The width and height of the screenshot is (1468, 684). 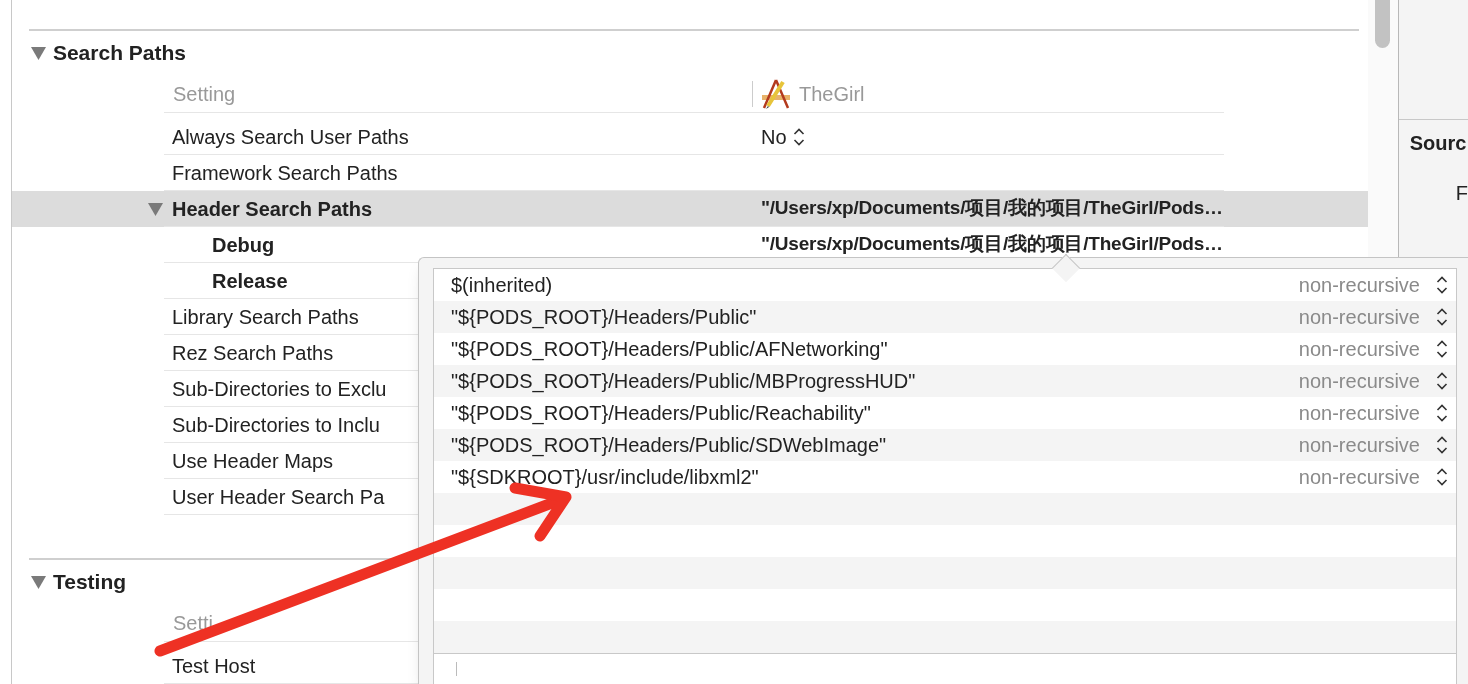 What do you see at coordinates (605, 477) in the screenshot?
I see `path-entry: "${SDKROOT}/usr/include/libxml2"` at bounding box center [605, 477].